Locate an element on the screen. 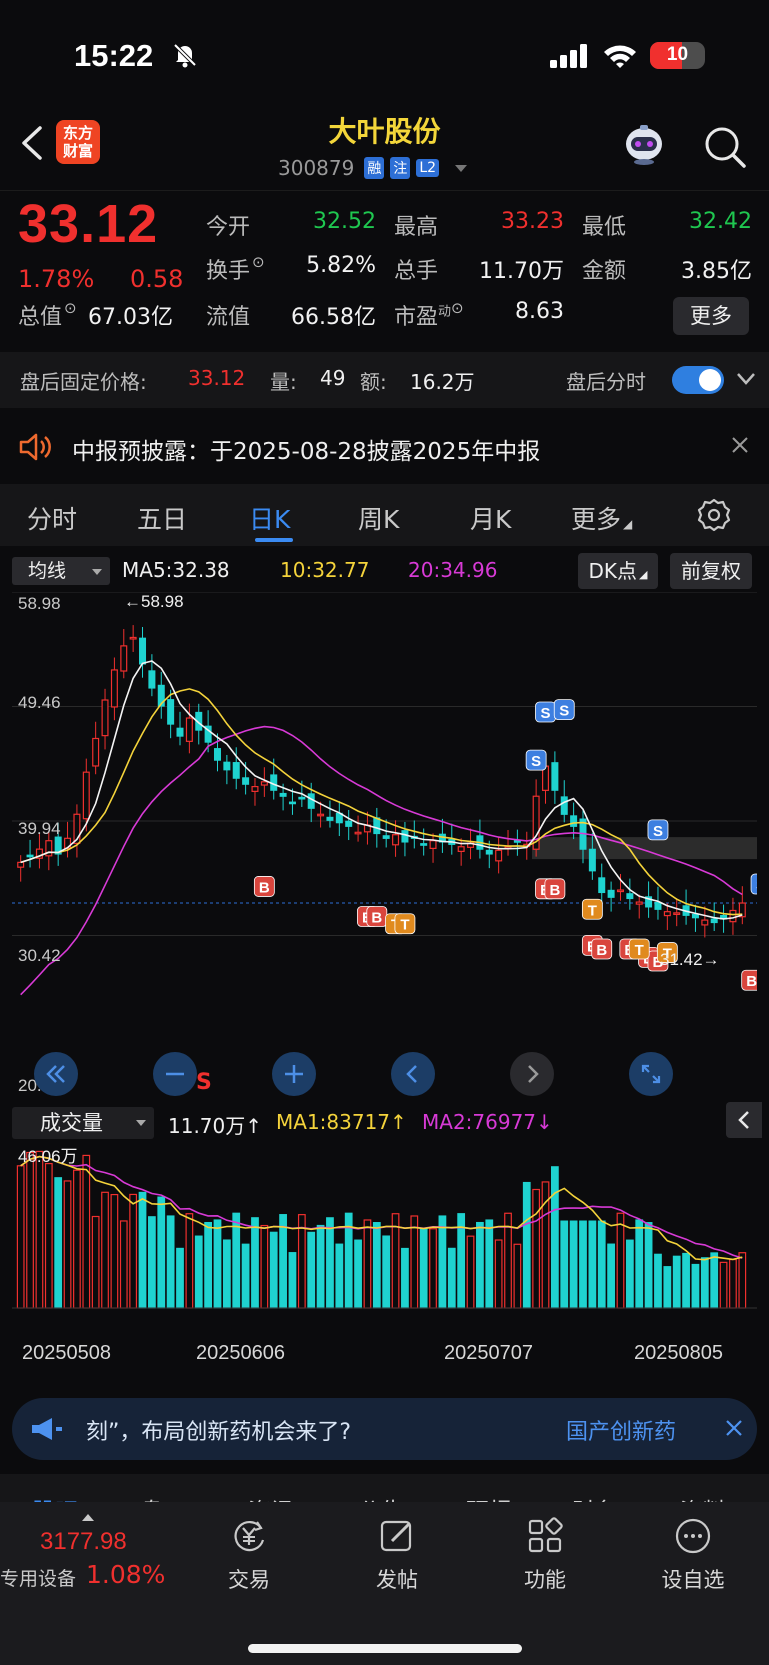 This screenshot has height=1665, width=769. high-value: 33.23 is located at coordinates (532, 221).